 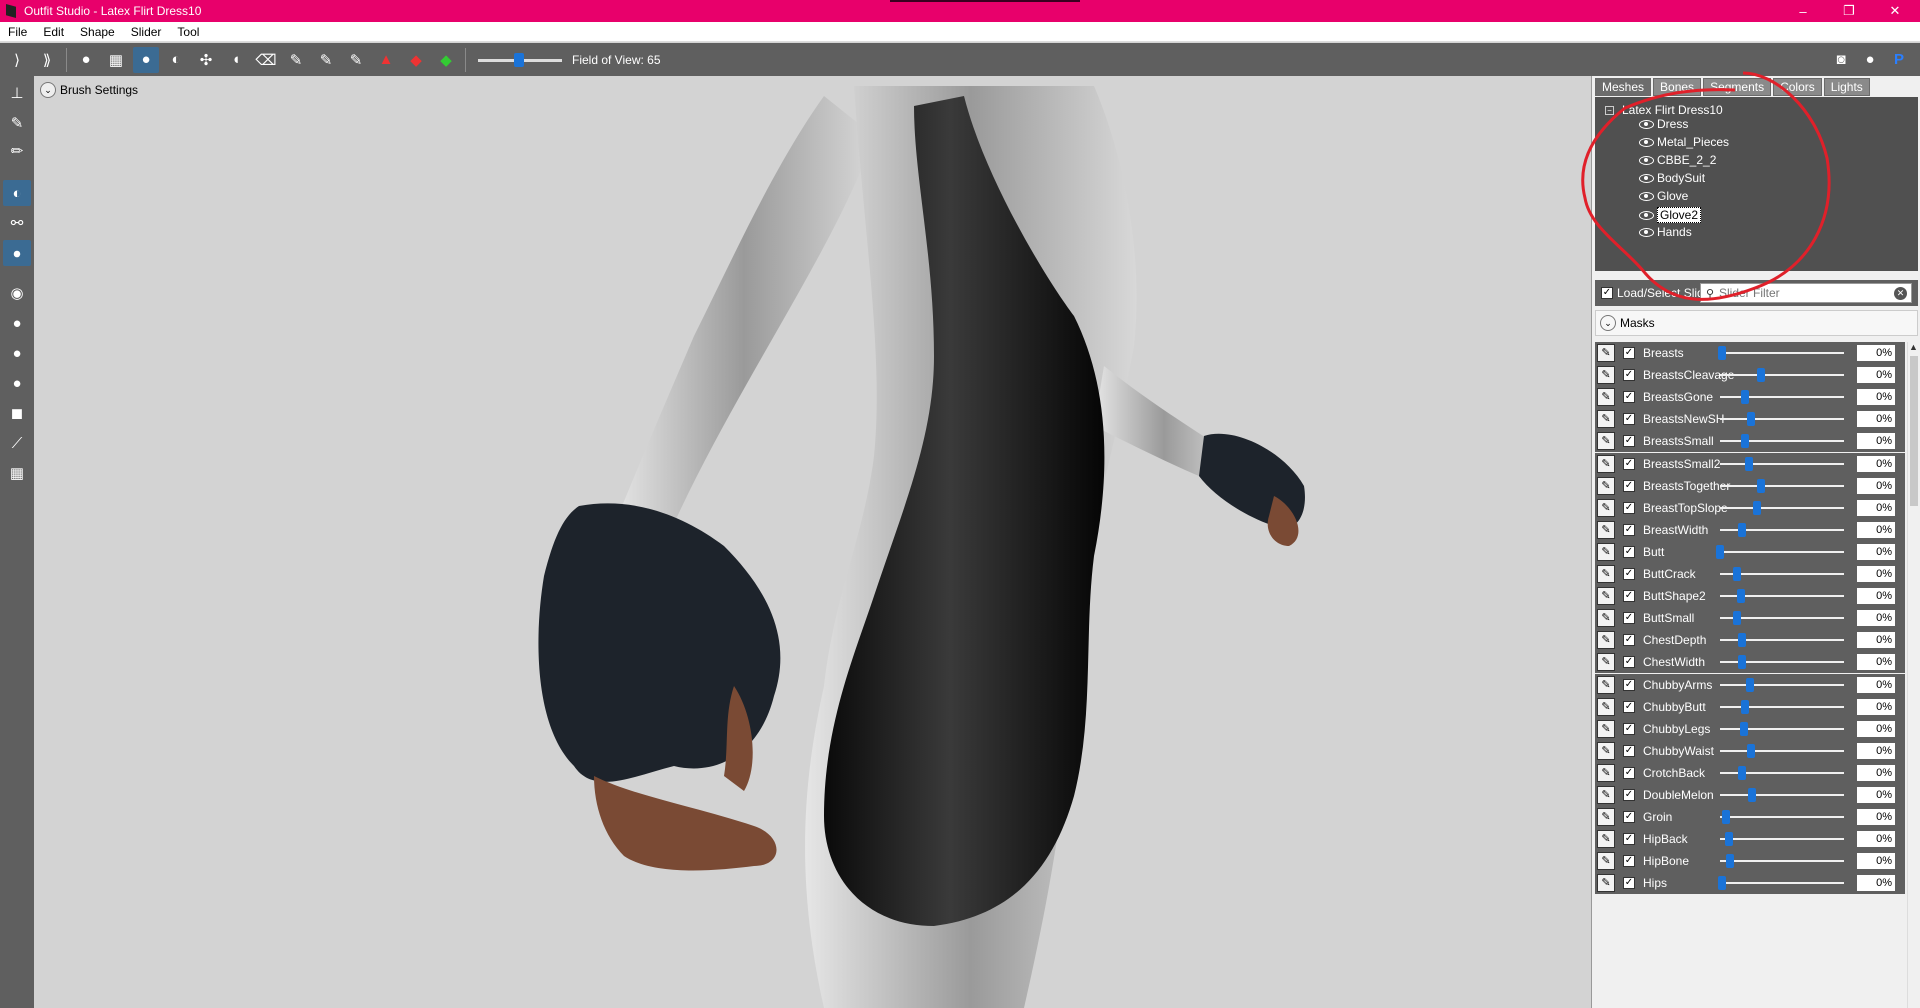 I want to click on slider-name: ChestDepth, so click(x=1674, y=640).